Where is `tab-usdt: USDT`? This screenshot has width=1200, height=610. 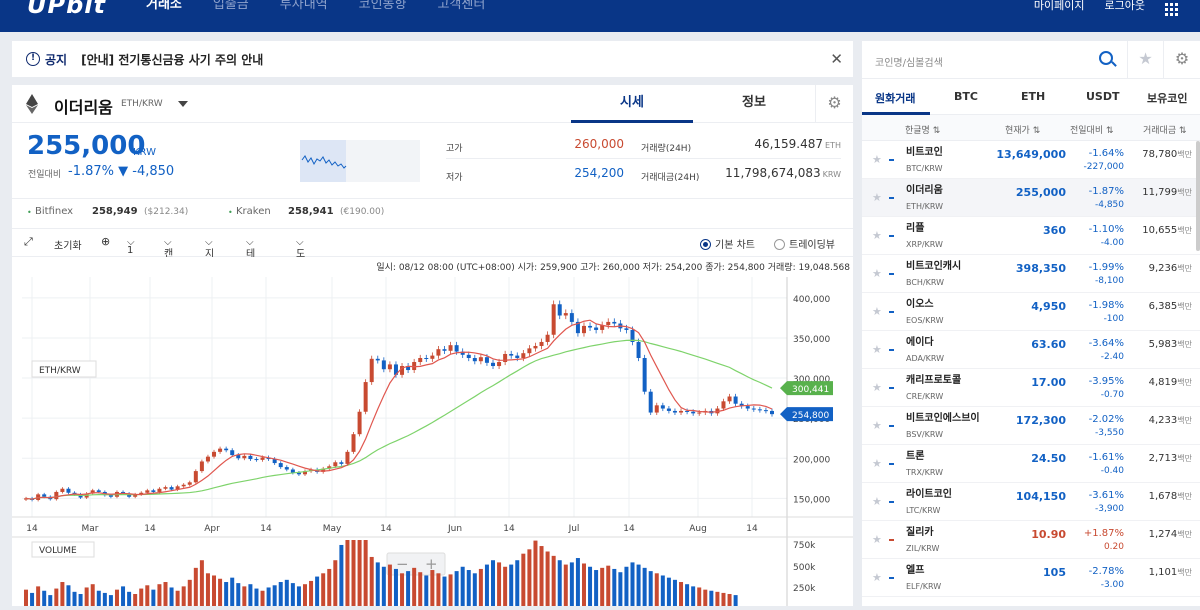 tab-usdt: USDT is located at coordinates (1103, 96).